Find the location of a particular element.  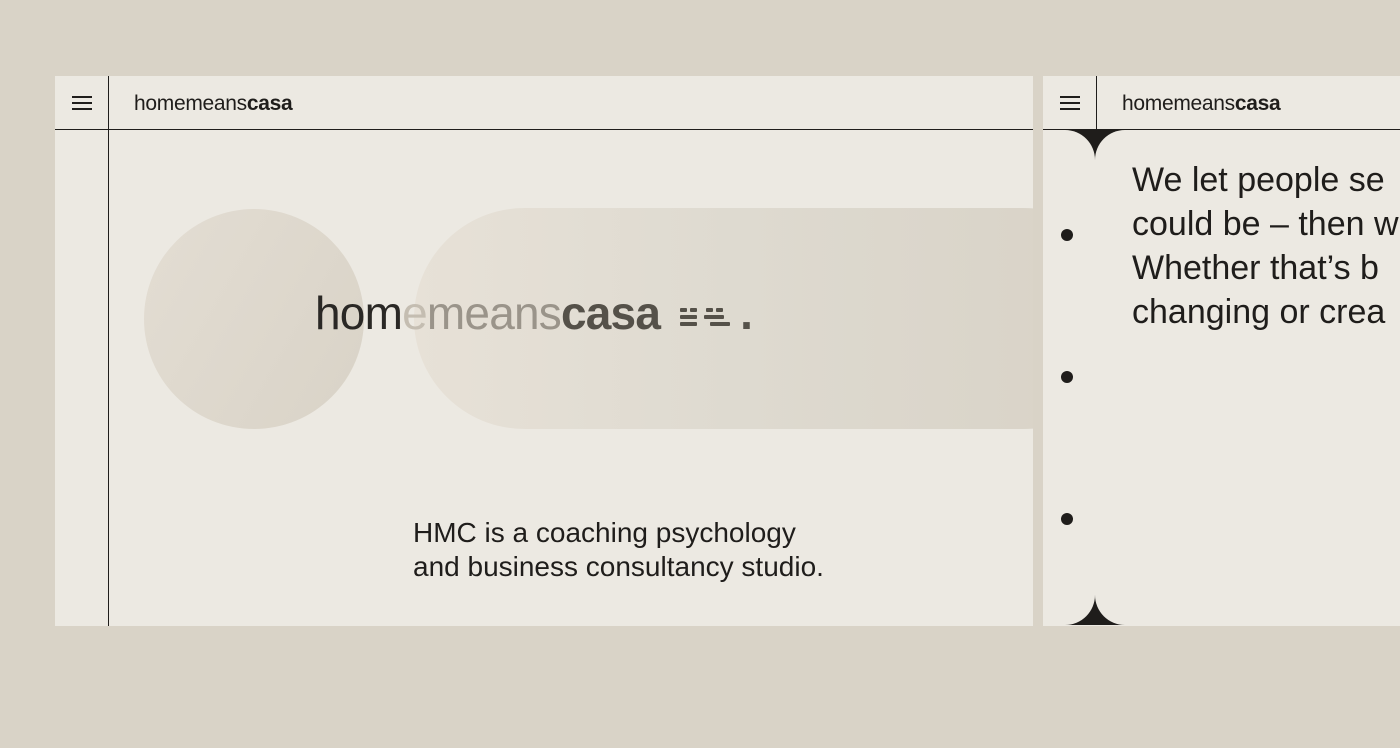

hero-logo: homemeanscasa . is located at coordinates (534, 313).